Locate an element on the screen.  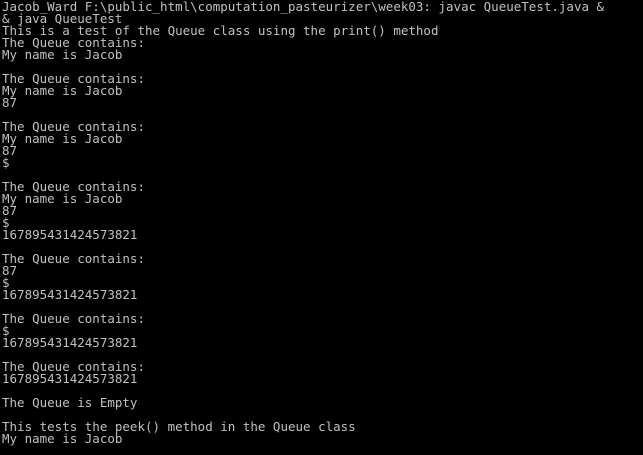
console-line: $ is located at coordinates (6, 162).